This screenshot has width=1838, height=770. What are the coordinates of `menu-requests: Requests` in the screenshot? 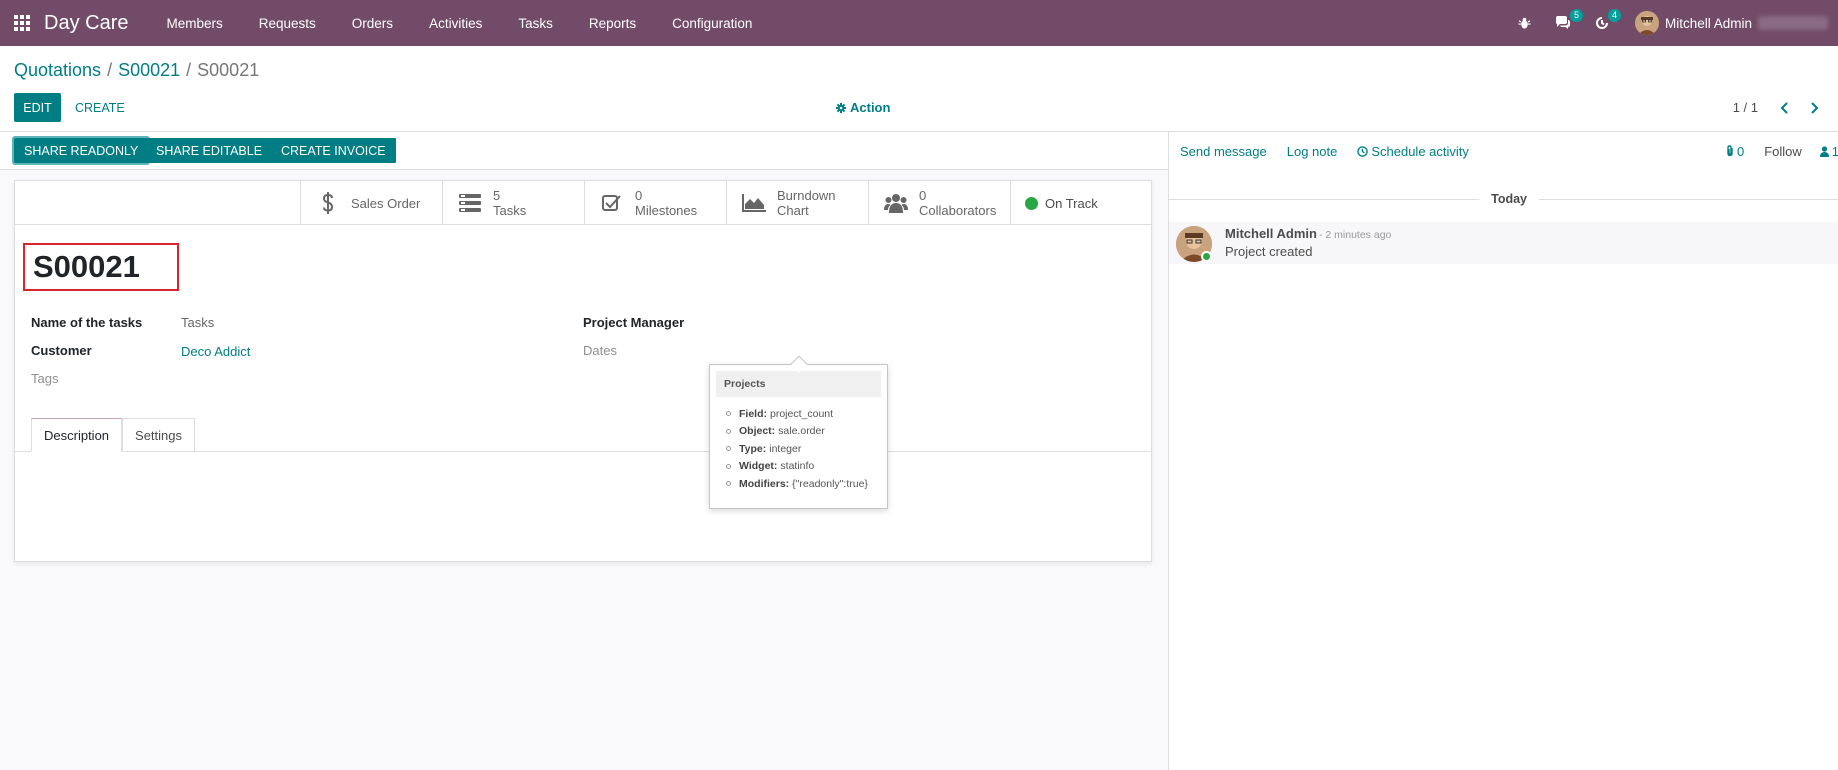 It's located at (287, 23).